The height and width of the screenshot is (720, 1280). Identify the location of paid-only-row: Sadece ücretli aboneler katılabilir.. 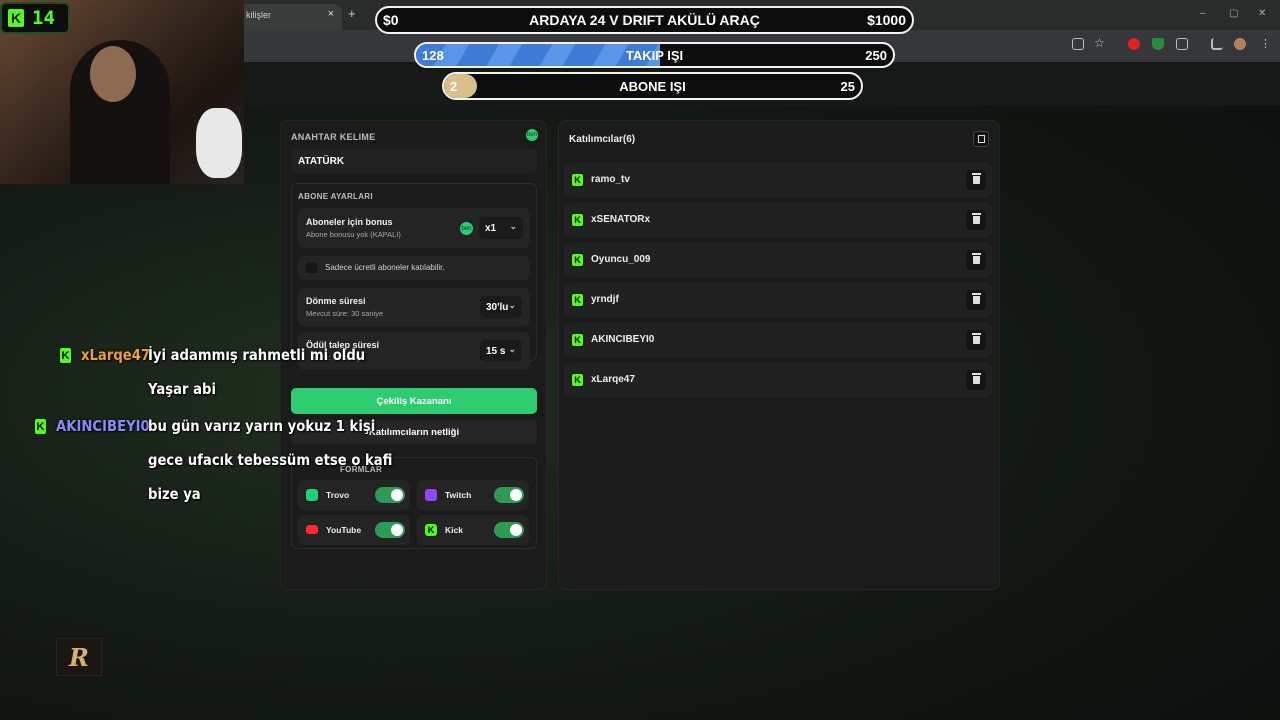
(414, 268).